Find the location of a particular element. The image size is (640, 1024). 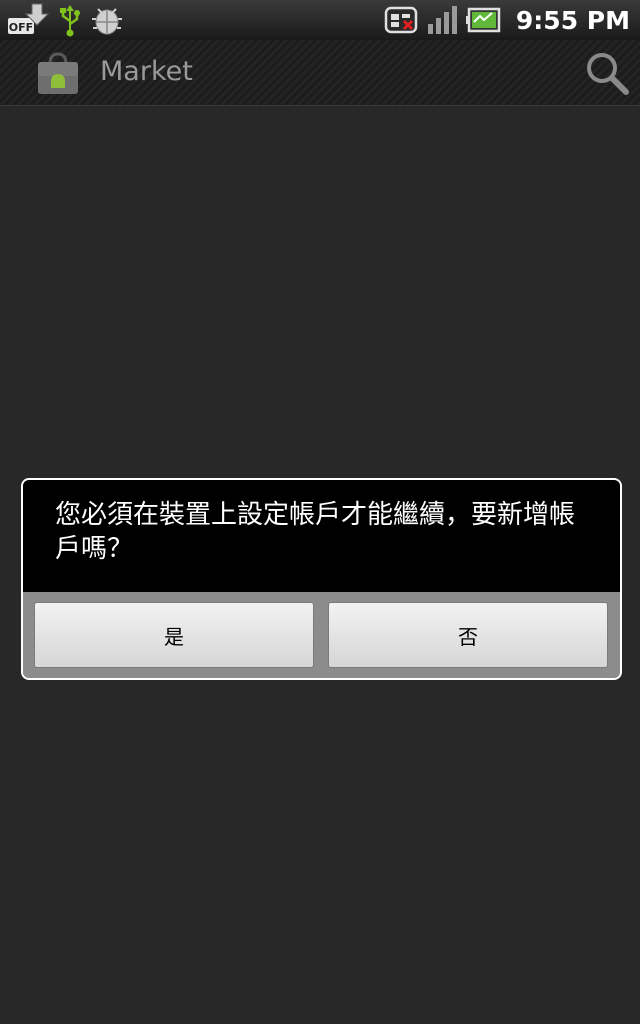

usb-icon is located at coordinates (70, 20).